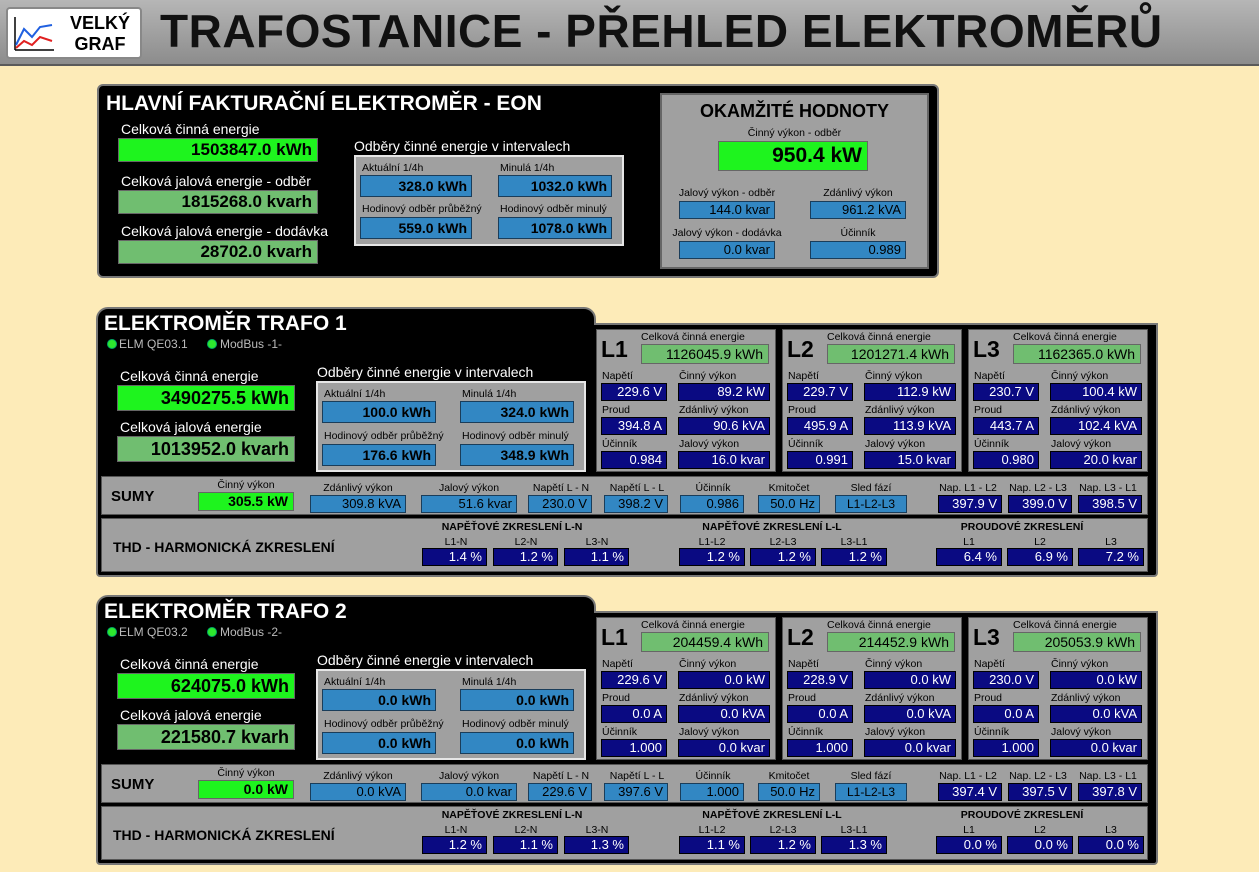 Image resolution: width=1259 pixels, height=872 pixels. What do you see at coordinates (986, 349) in the screenshot?
I see `phase-name: L3` at bounding box center [986, 349].